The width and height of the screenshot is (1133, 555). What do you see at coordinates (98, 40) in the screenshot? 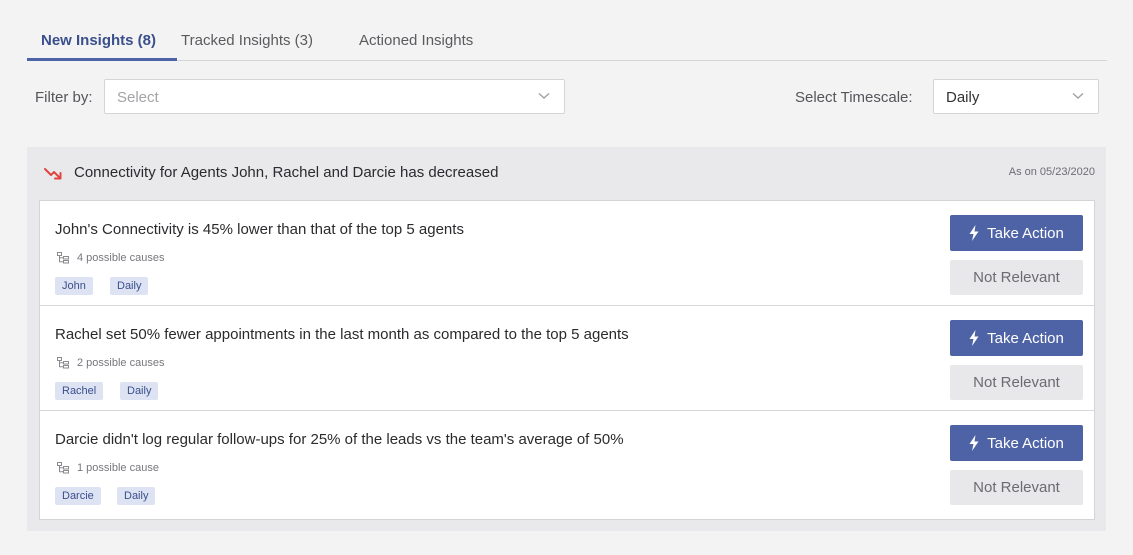
I see `tab-new-insights: New Insights (8)` at bounding box center [98, 40].